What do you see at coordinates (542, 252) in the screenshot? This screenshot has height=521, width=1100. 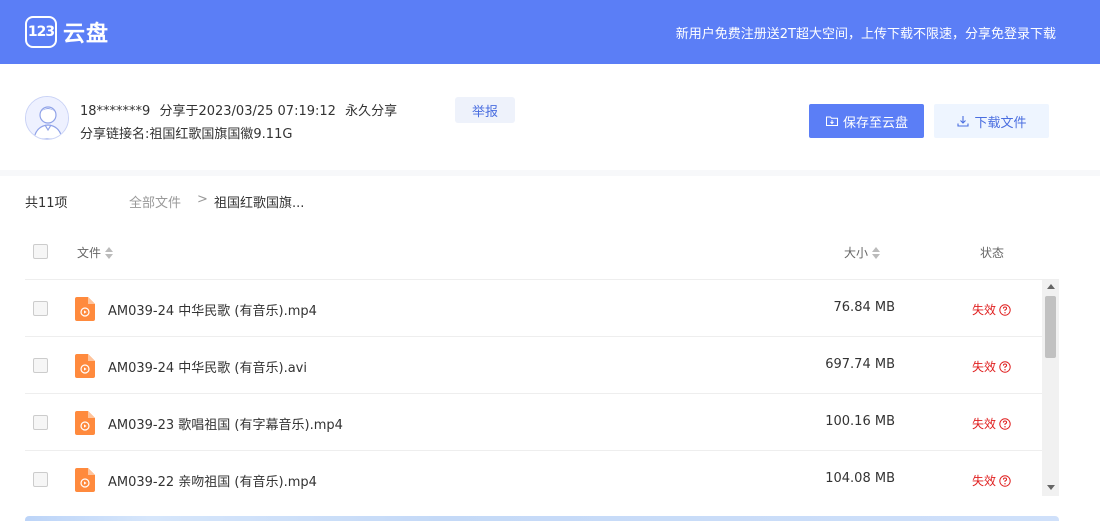 I see `table-header: 文件 大小 状态` at bounding box center [542, 252].